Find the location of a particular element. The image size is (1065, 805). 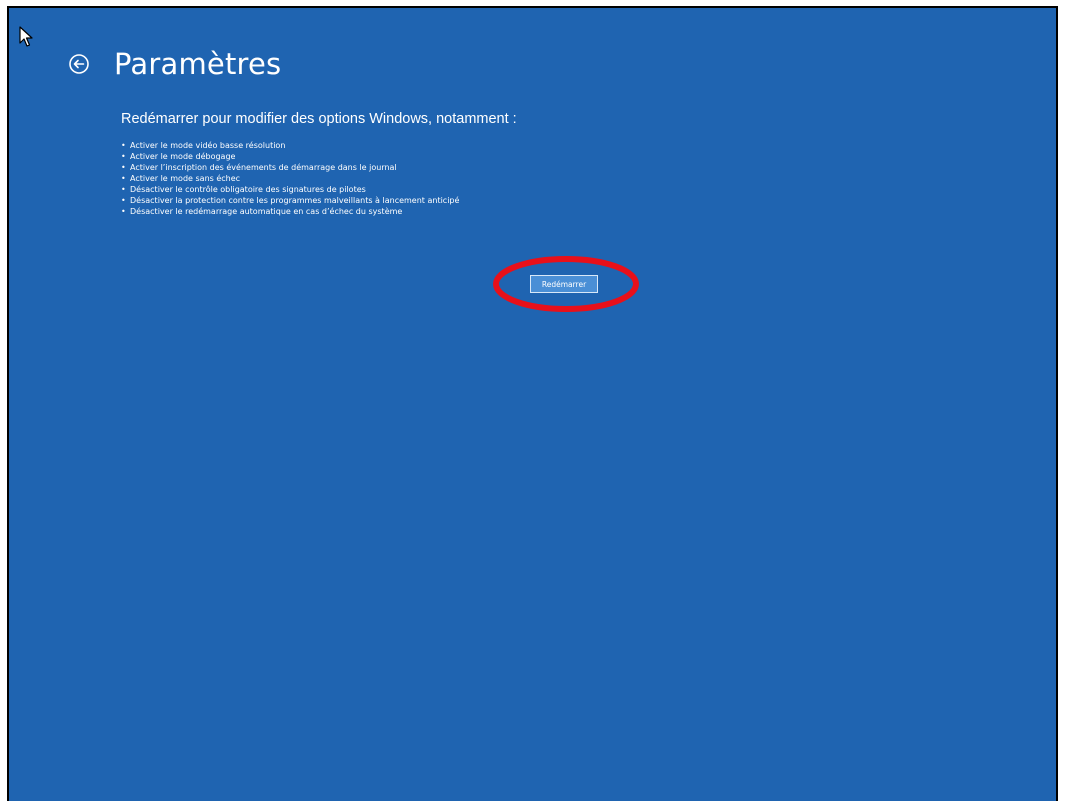

option-label: Activer le mode débogage is located at coordinates (183, 156).